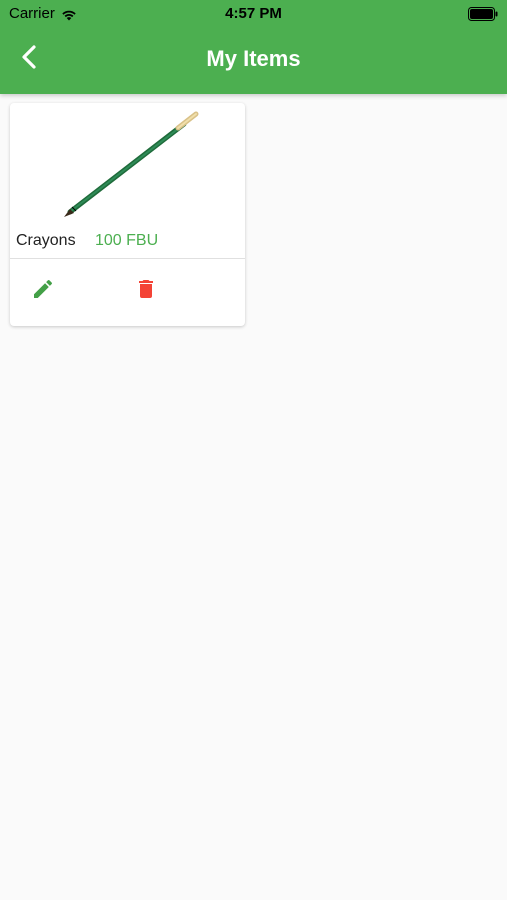  I want to click on item-card: Crayons 100 FBU, so click(127, 214).